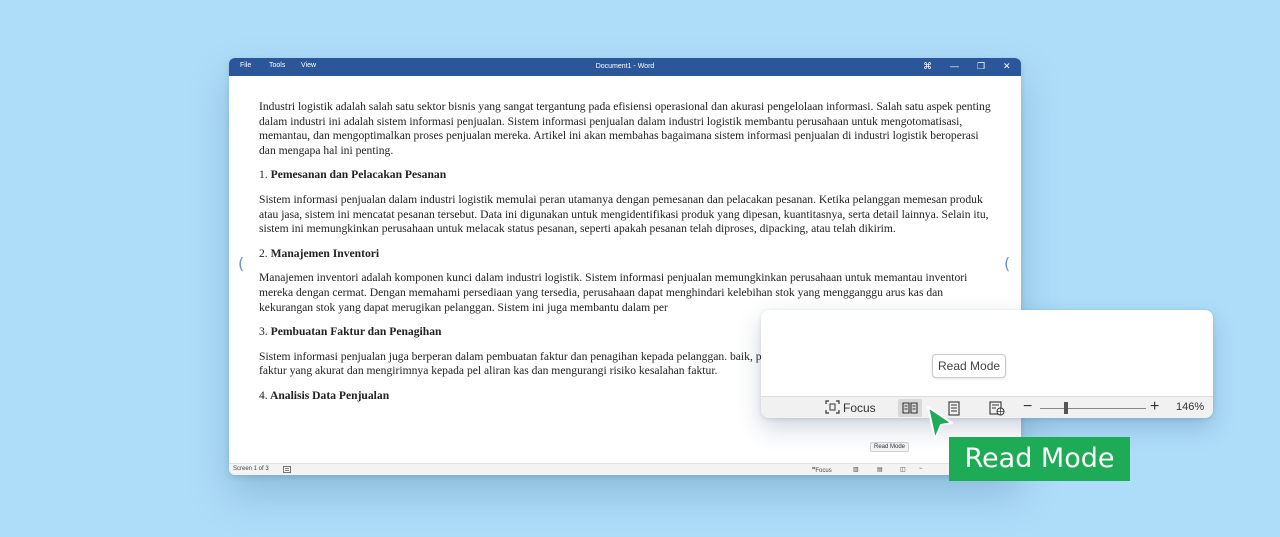 This screenshot has width=1280, height=537. I want to click on section-title: Pembuatan Faktur dan Penagihan, so click(356, 332).